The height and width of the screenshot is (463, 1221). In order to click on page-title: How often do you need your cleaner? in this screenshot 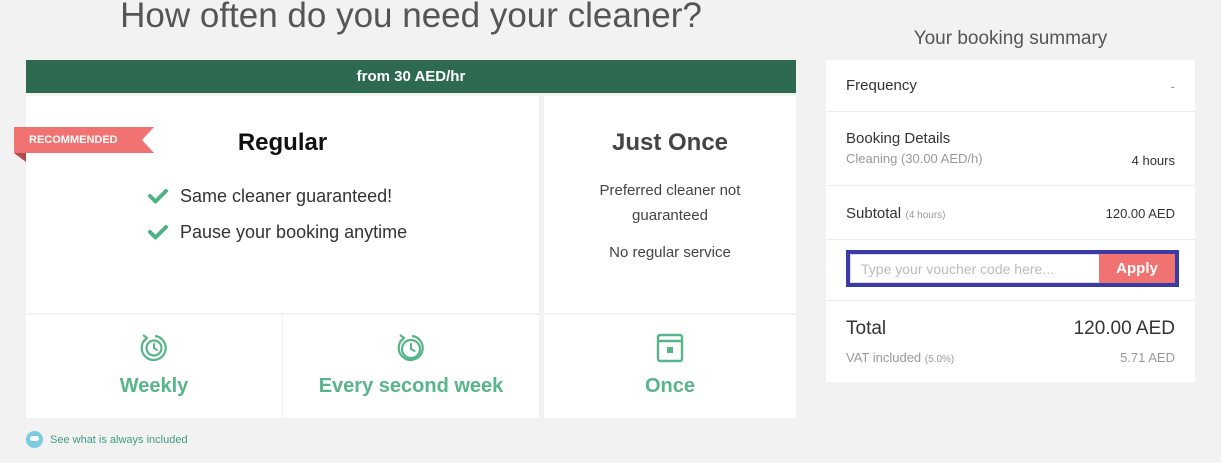, I will do `click(411, 17)`.